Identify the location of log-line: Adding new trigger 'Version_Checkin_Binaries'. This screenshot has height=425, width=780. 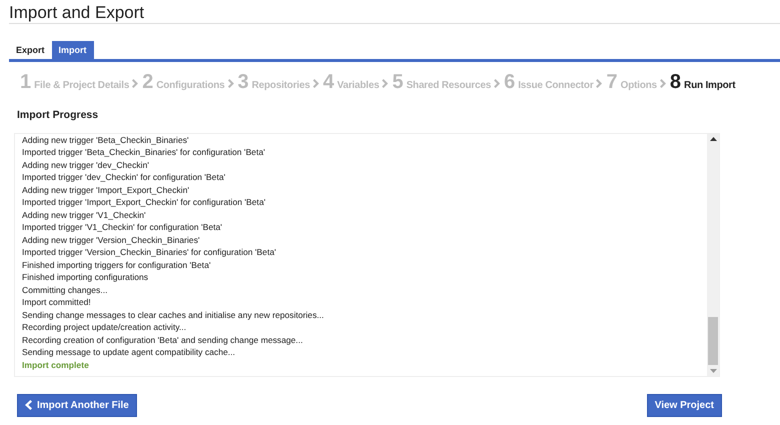
(111, 240).